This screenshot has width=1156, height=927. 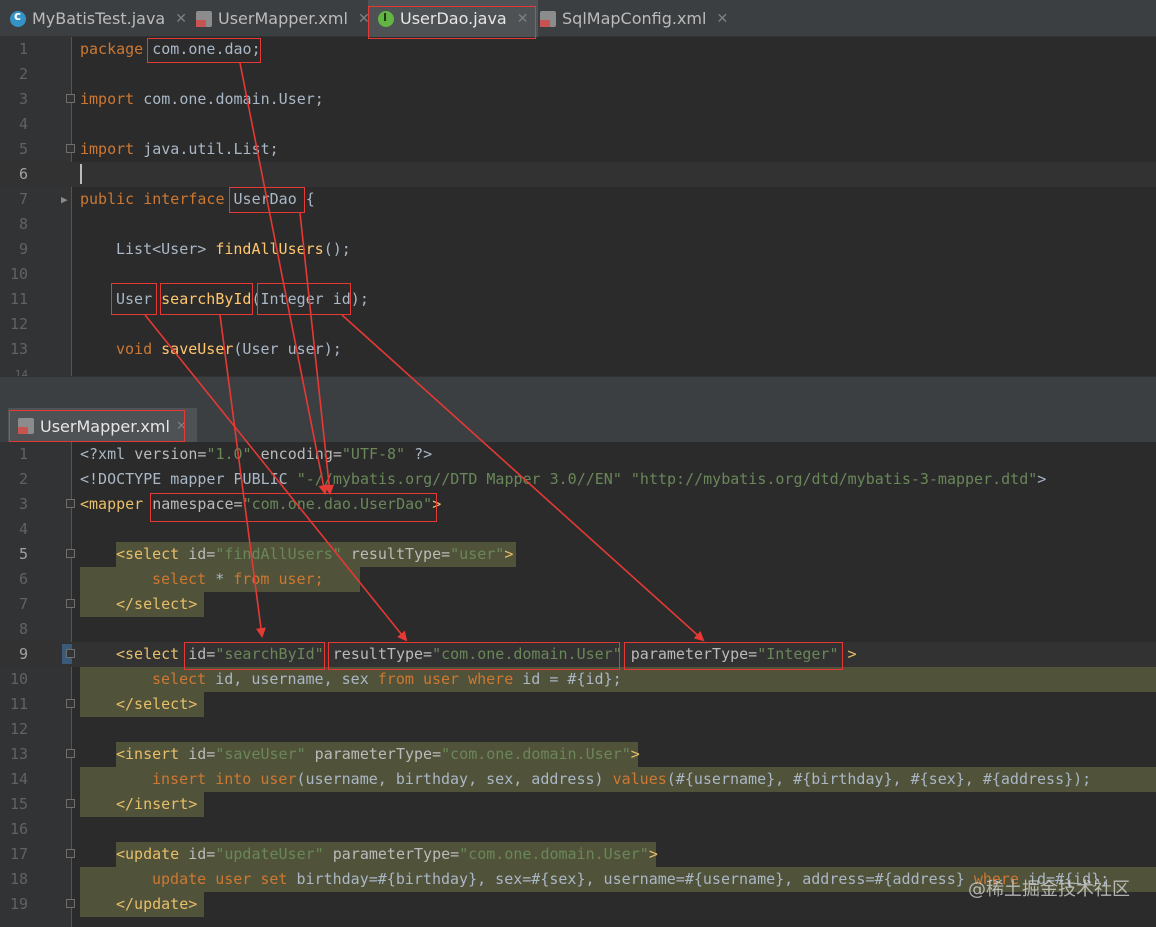 What do you see at coordinates (1049, 889) in the screenshot?
I see `watermark: @稀土掘金技术社区` at bounding box center [1049, 889].